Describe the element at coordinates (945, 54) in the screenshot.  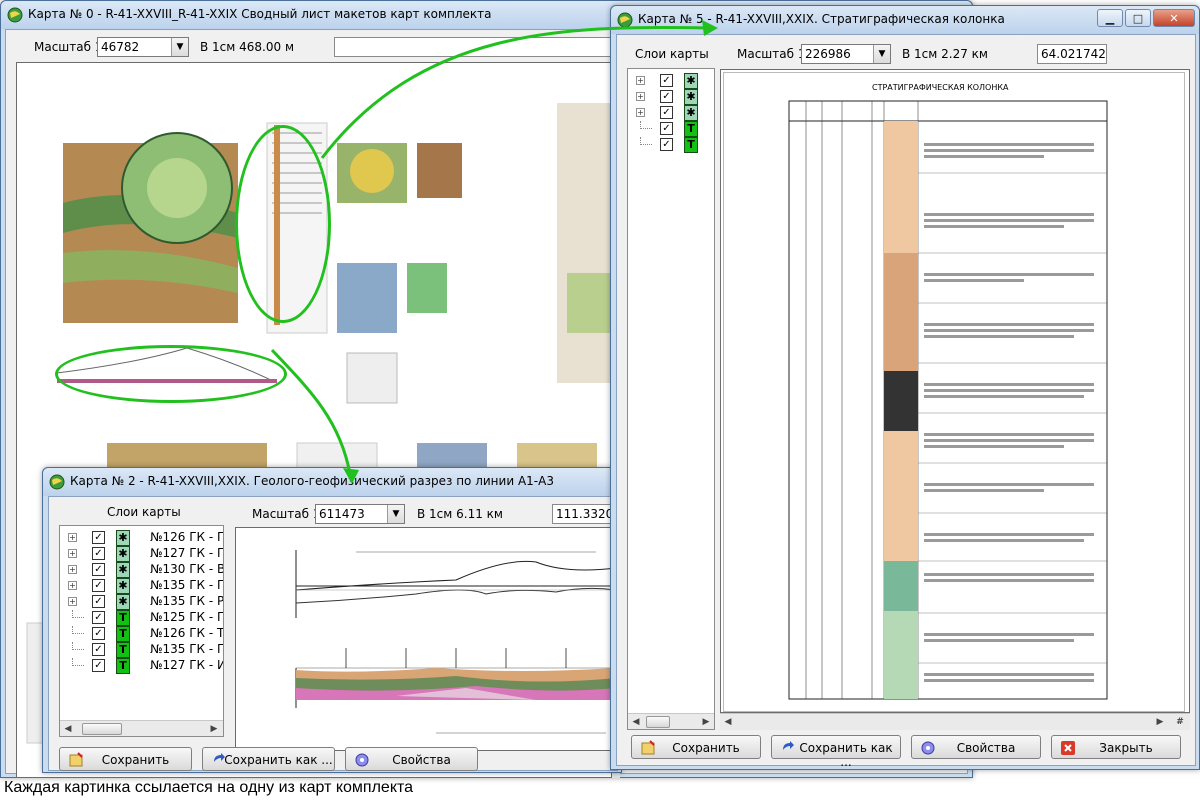
I see `scale-text: В 1см 2.27 км` at that location.